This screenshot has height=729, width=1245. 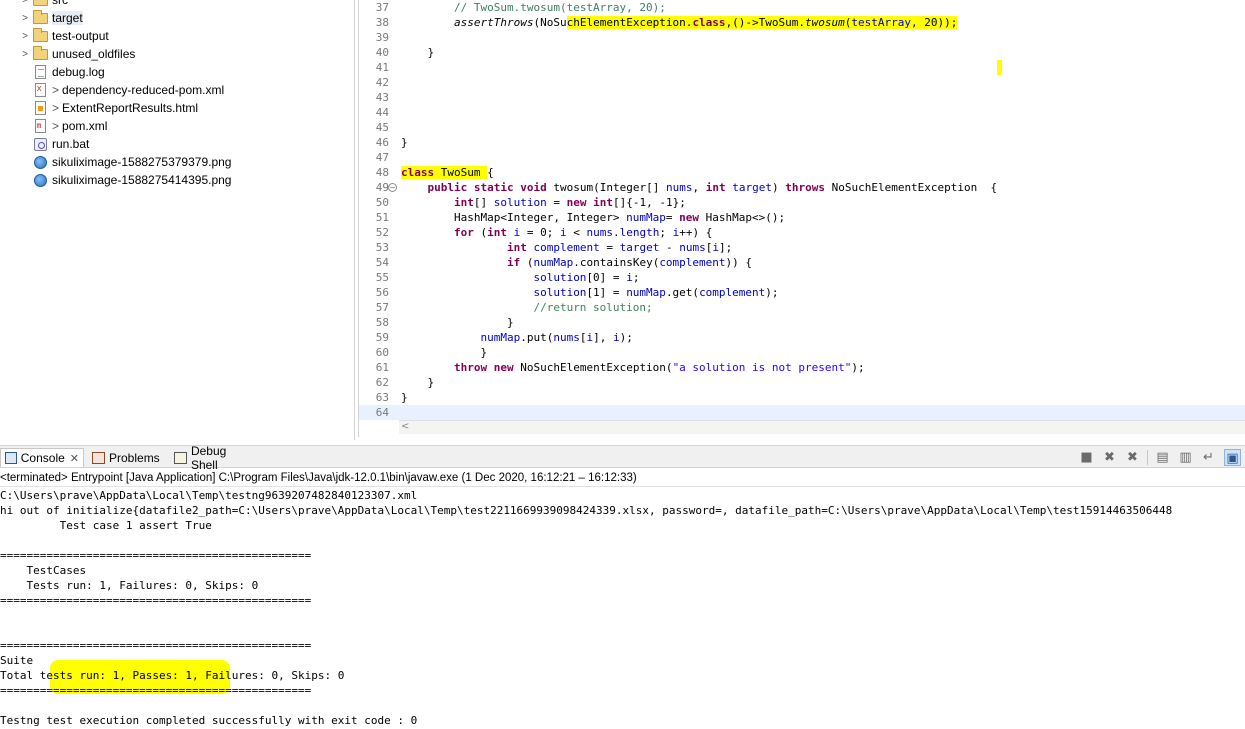 What do you see at coordinates (175, 144) in the screenshot?
I see `tree-item: run.bat` at bounding box center [175, 144].